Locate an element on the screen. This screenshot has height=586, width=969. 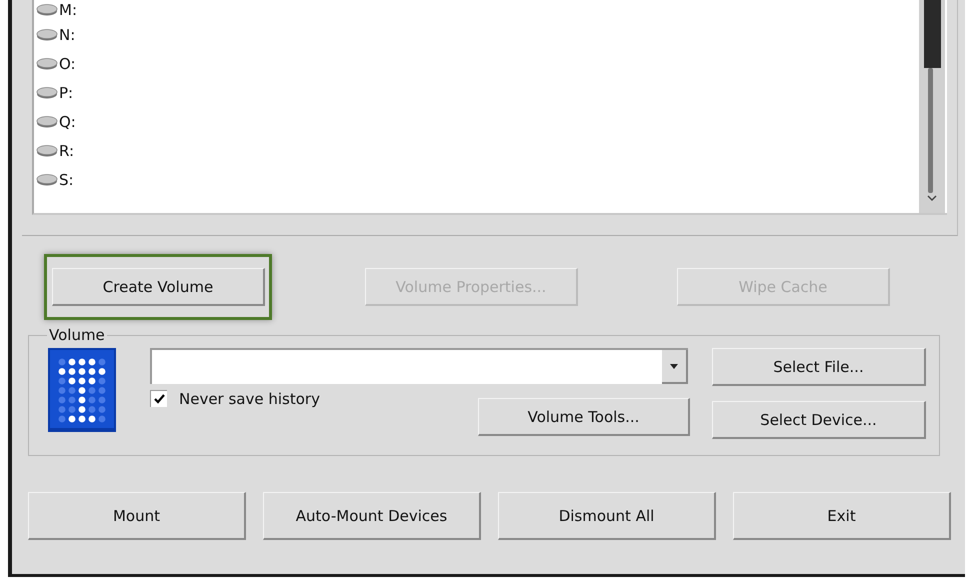
volume-path-field is located at coordinates (419, 366).